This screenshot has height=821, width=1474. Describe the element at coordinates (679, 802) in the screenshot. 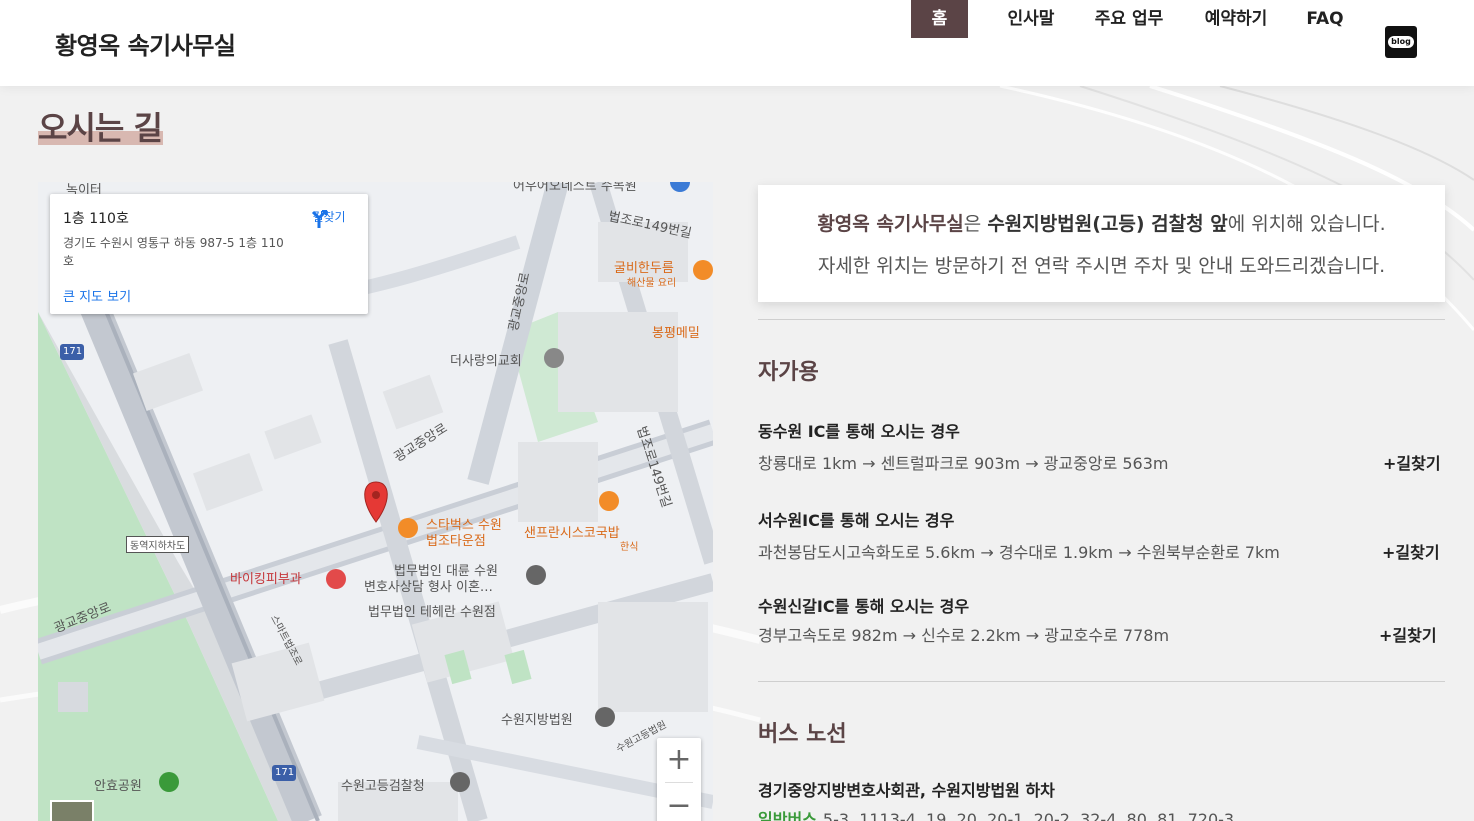

I see `zoom-out-button: −` at that location.